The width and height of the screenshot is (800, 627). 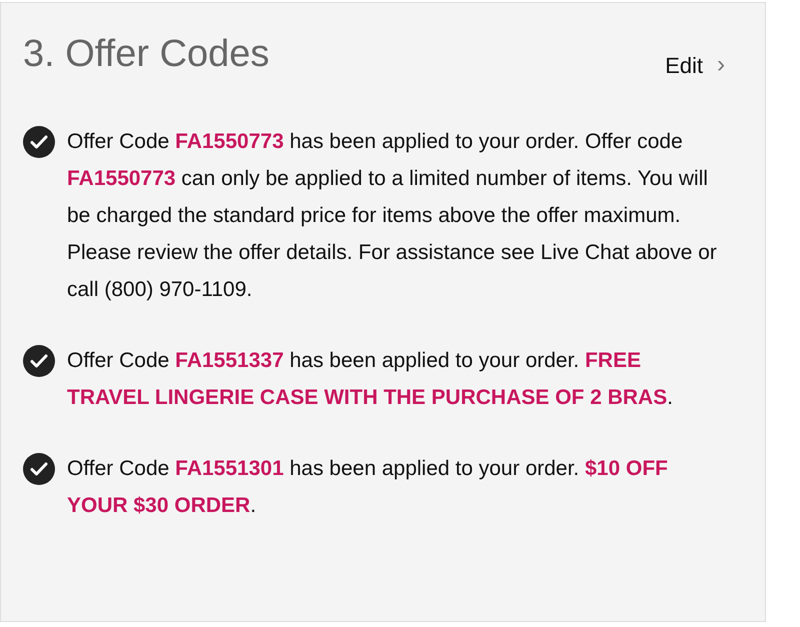 What do you see at coordinates (368, 487) in the screenshot?
I see `offer-message: Offer Code FA1551301 has been applied to your order. $10 OFF YOUR $30 ORDER.` at bounding box center [368, 487].